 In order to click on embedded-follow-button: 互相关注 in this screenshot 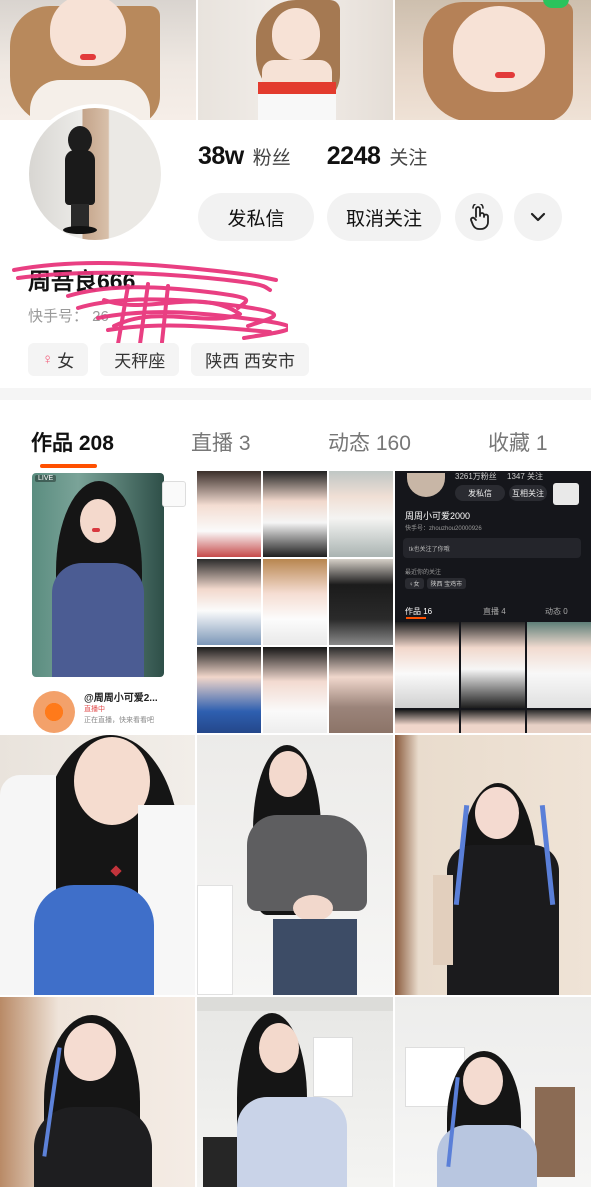, I will do `click(528, 493)`.